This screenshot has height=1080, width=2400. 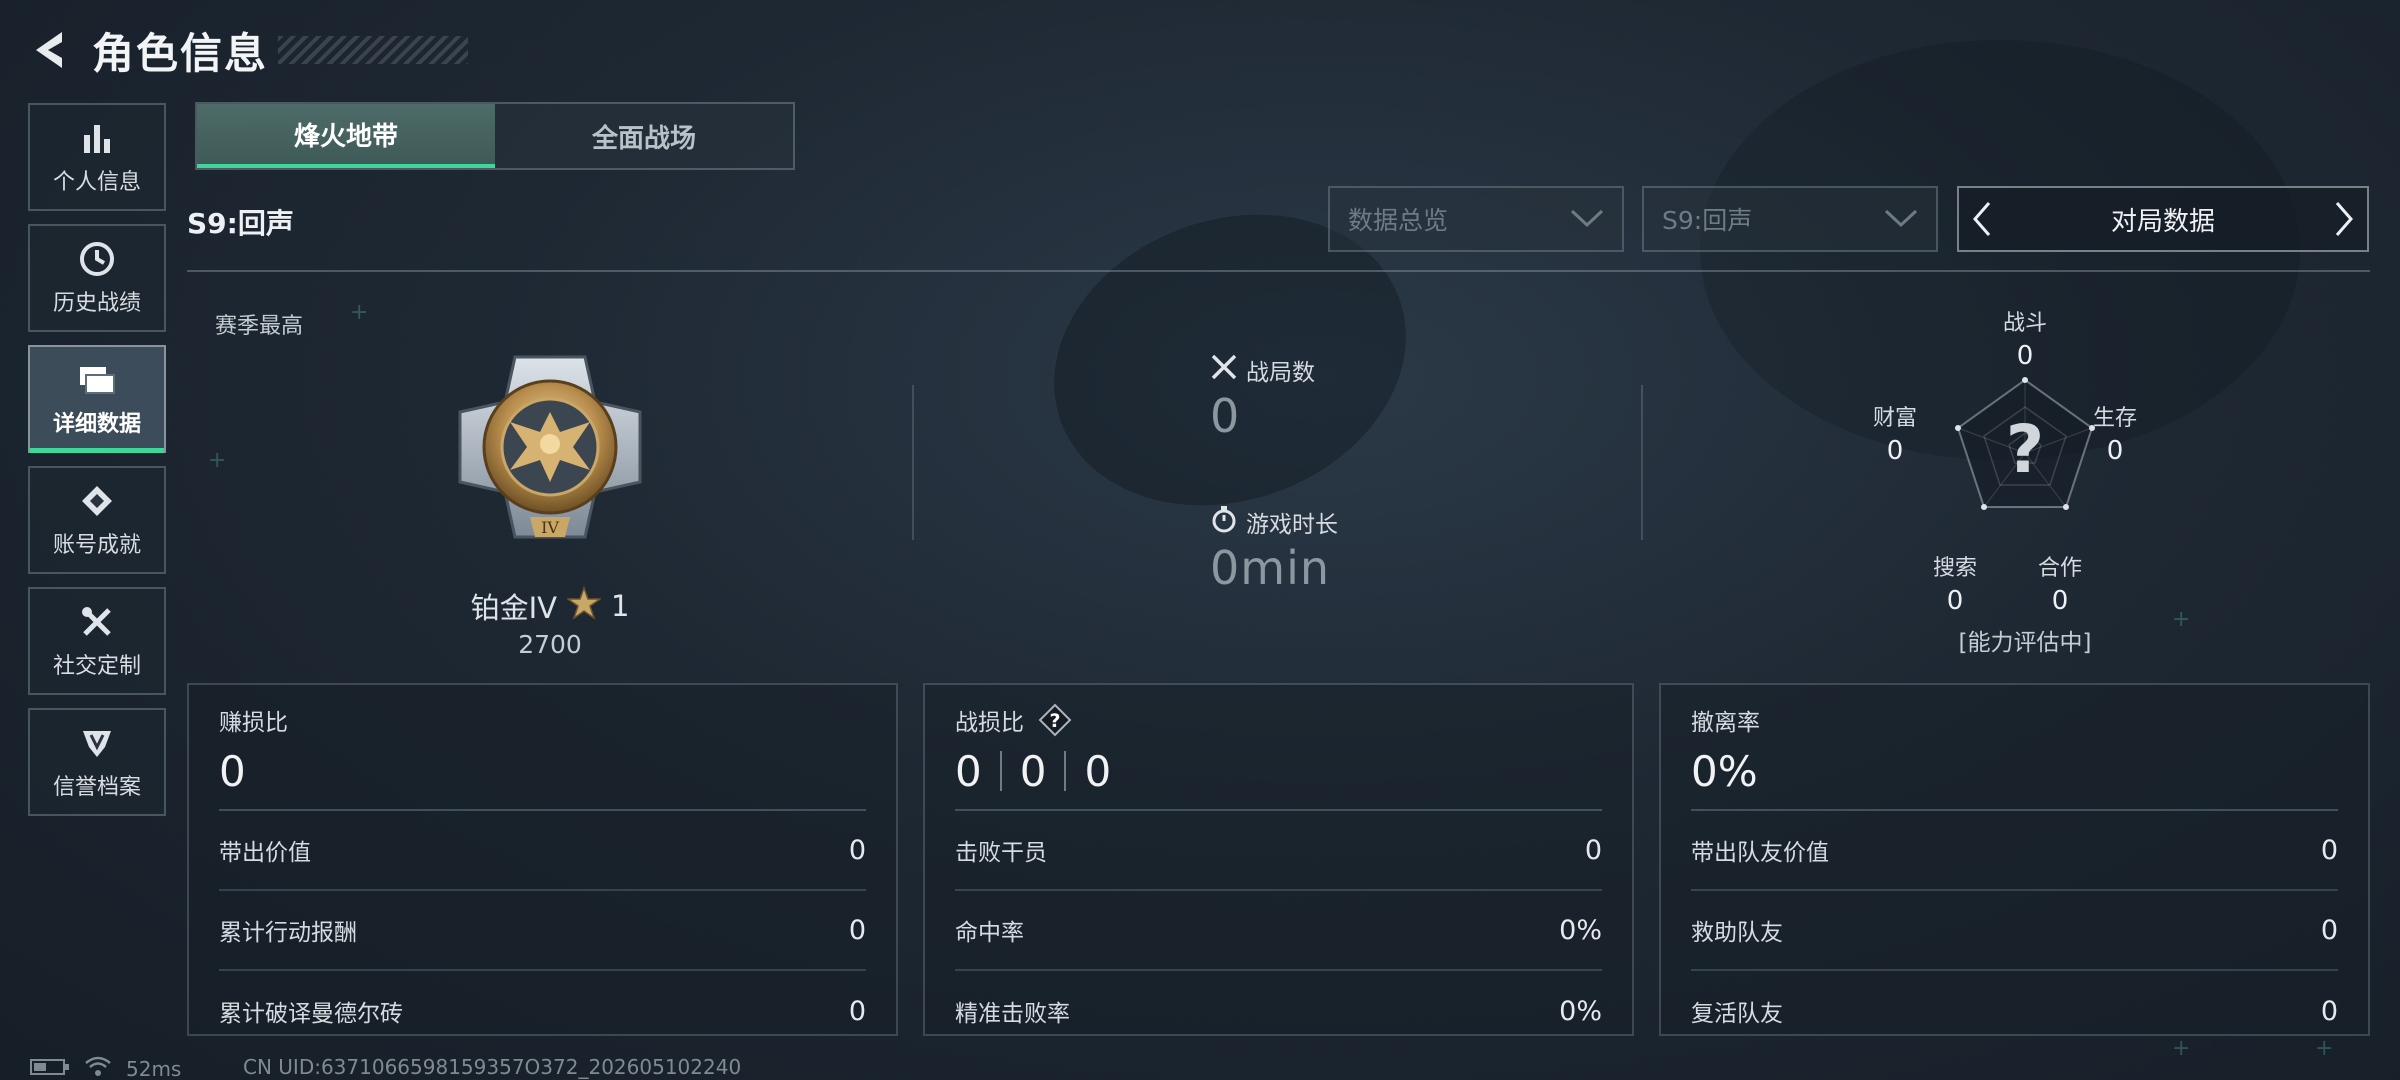 What do you see at coordinates (97, 762) in the screenshot?
I see `sidebar-item-reputation: 信誉档案` at bounding box center [97, 762].